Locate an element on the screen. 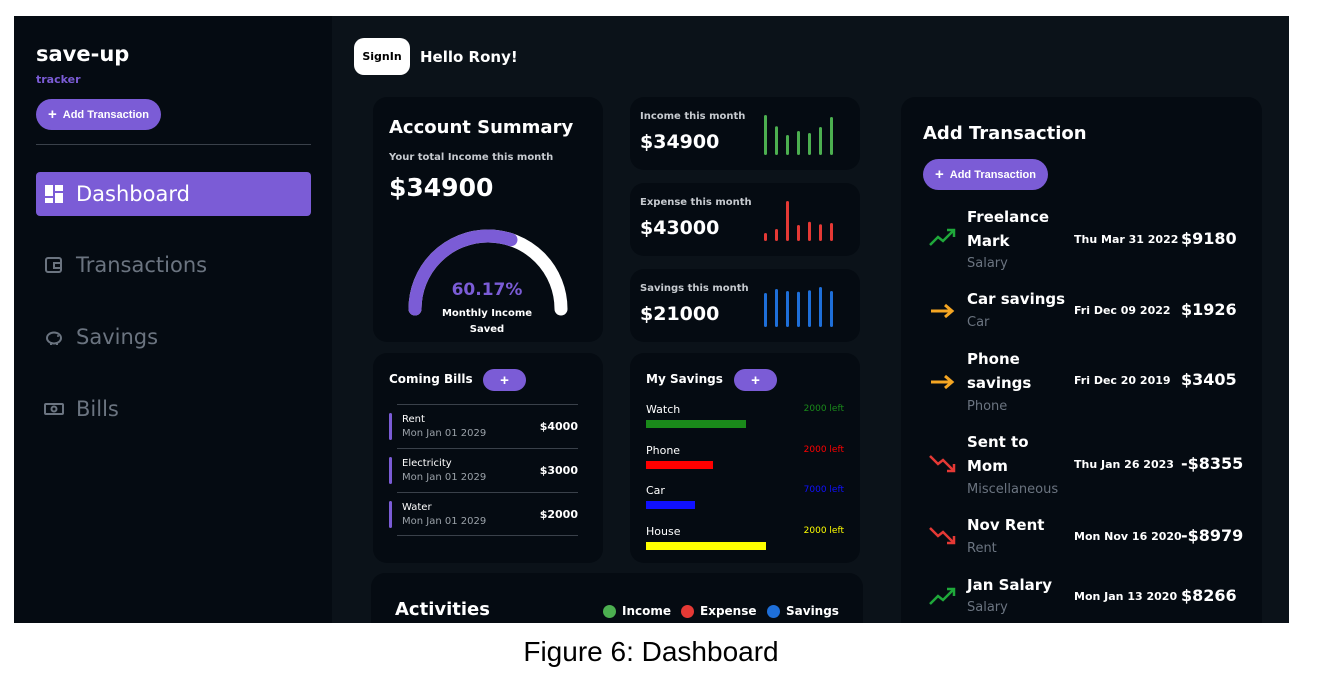 This screenshot has height=673, width=1325. plus-icon: + is located at coordinates (939, 174).